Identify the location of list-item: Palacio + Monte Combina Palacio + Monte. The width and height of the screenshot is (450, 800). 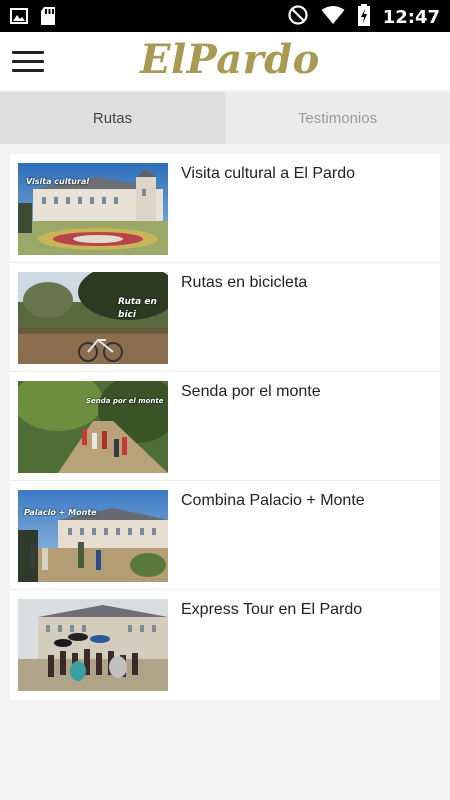
(225, 535).